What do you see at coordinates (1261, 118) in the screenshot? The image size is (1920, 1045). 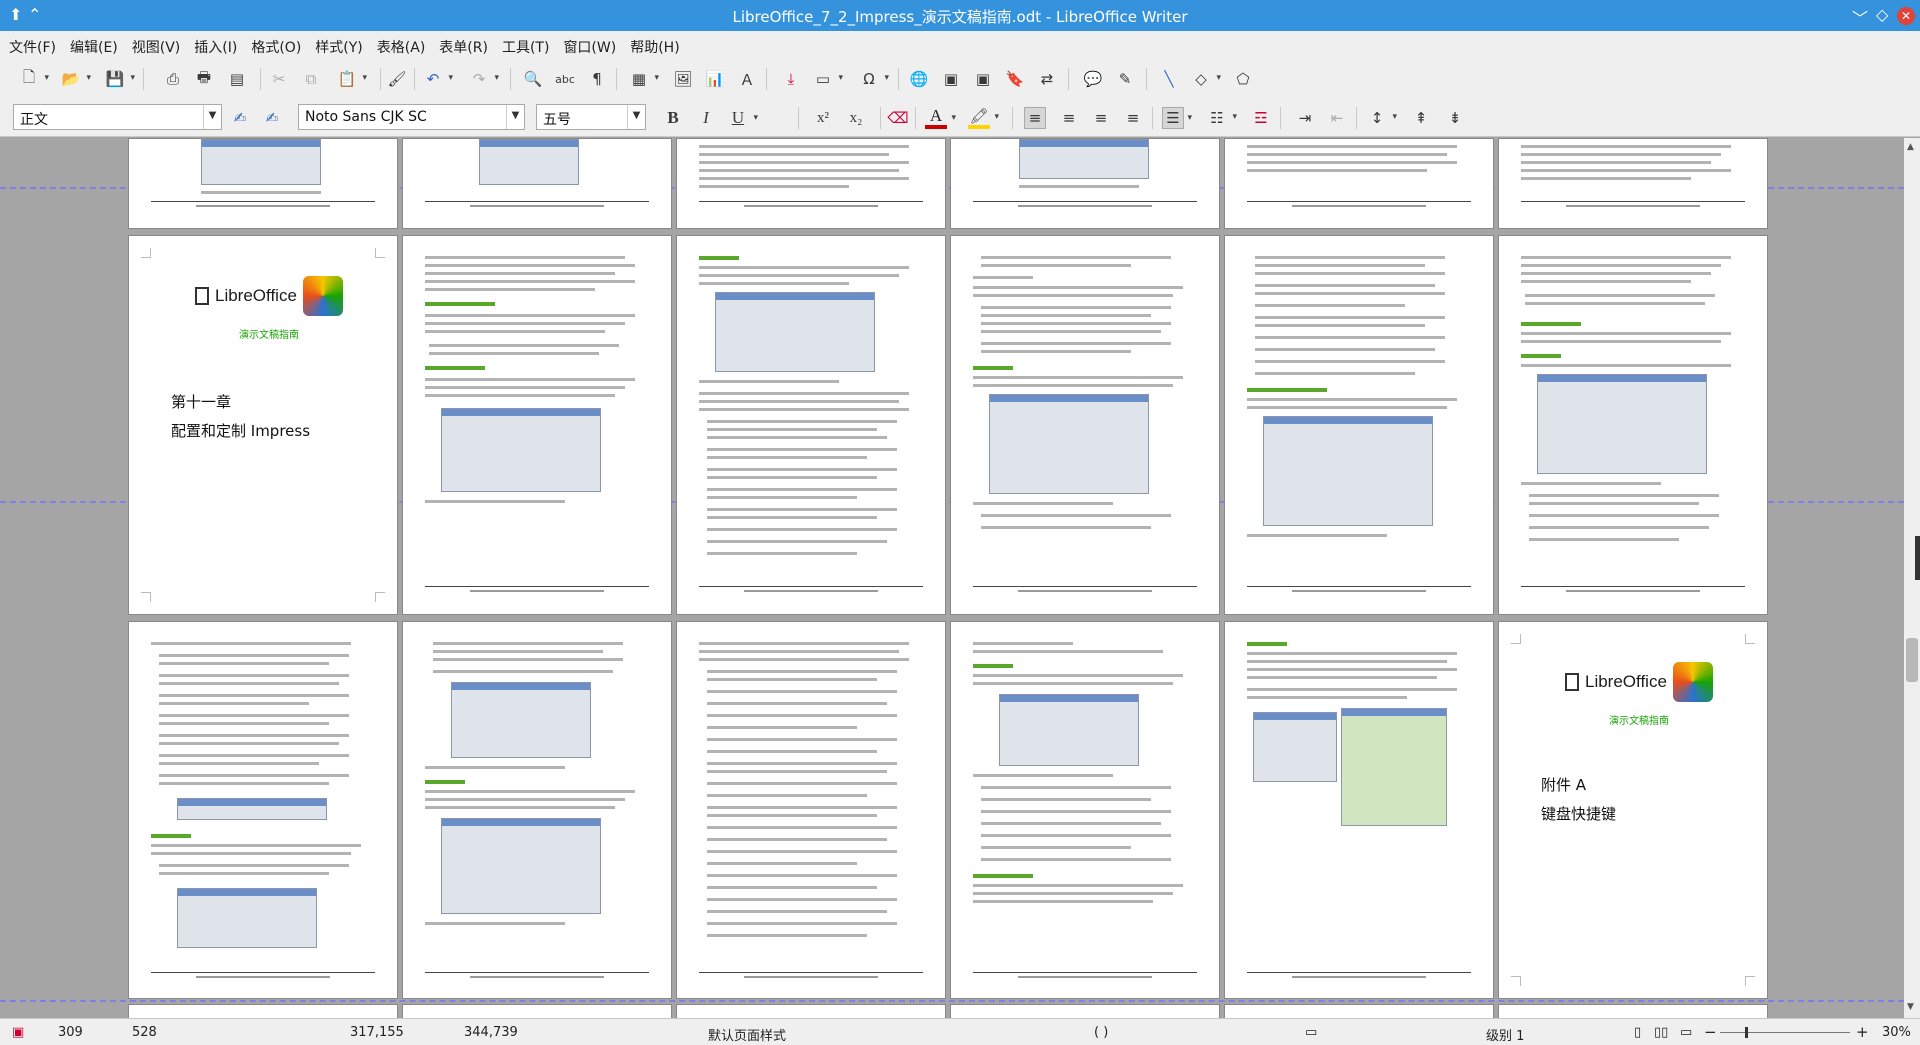 I see `no-list-icon: ☲` at bounding box center [1261, 118].